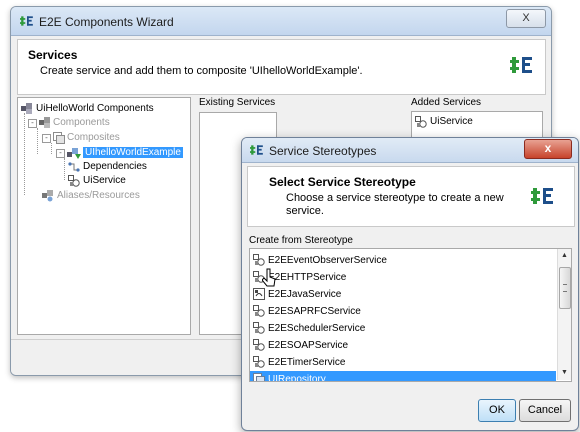  Describe the element at coordinates (403, 376) in the screenshot. I see `stereotype-list-item: UIRepository` at that location.